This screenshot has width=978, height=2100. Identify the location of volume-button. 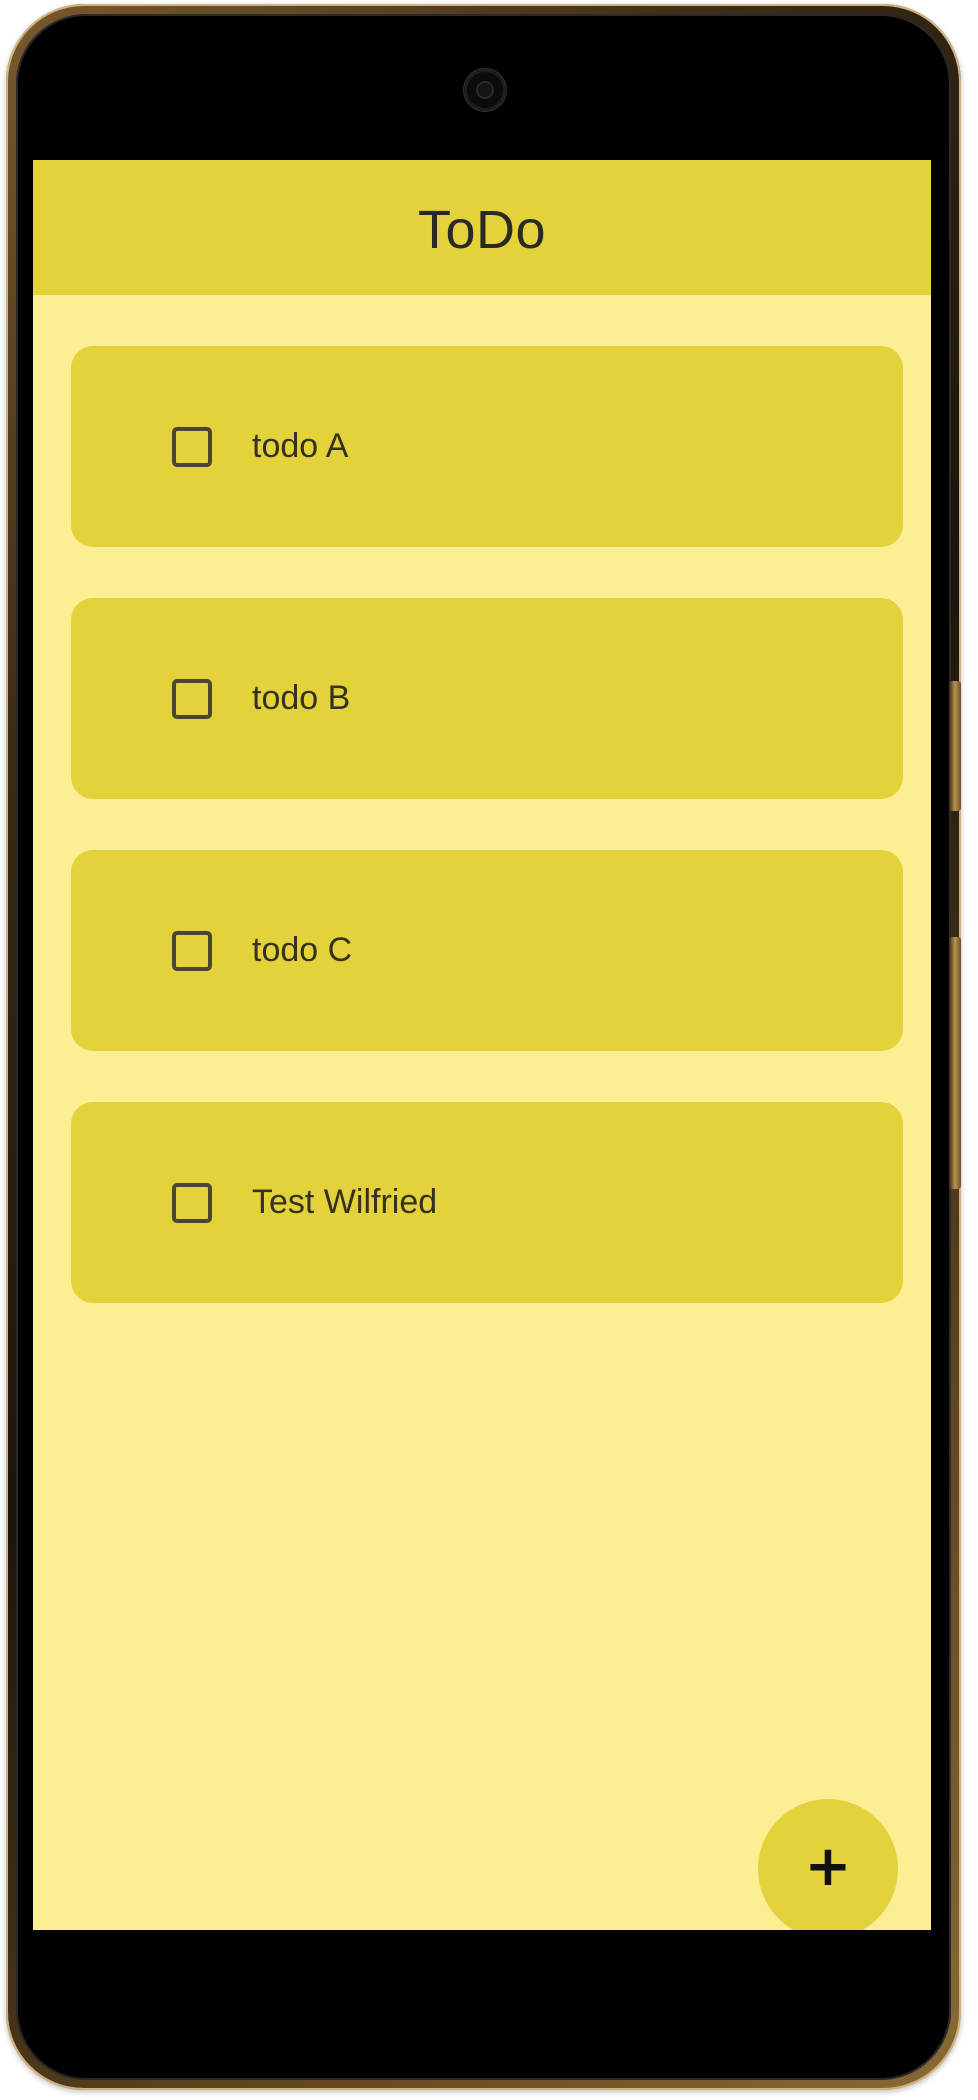
(955, 746).